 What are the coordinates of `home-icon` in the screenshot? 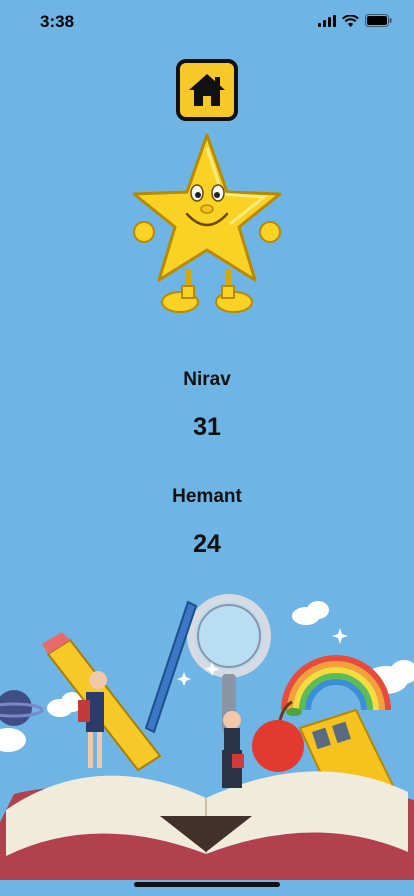 It's located at (207, 90).